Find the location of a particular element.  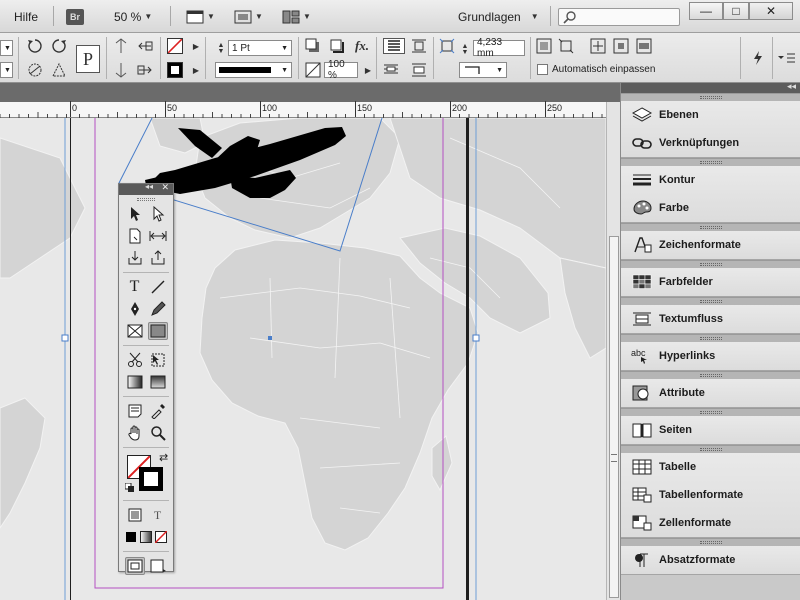

minimize-button: — is located at coordinates (706, 11).